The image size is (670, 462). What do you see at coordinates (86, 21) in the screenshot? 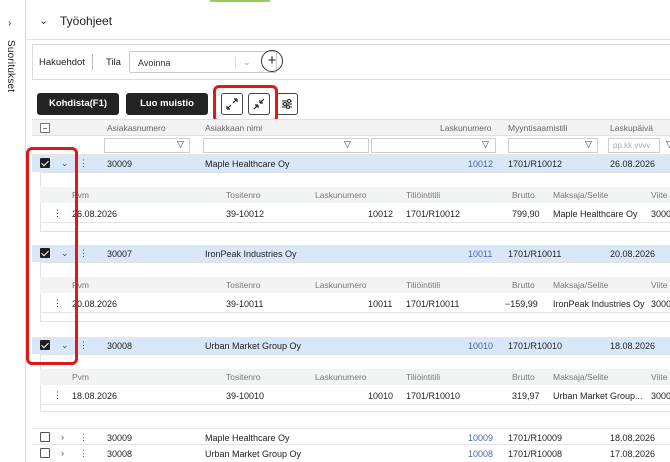
I see `page-title: Työohjeet` at bounding box center [86, 21].